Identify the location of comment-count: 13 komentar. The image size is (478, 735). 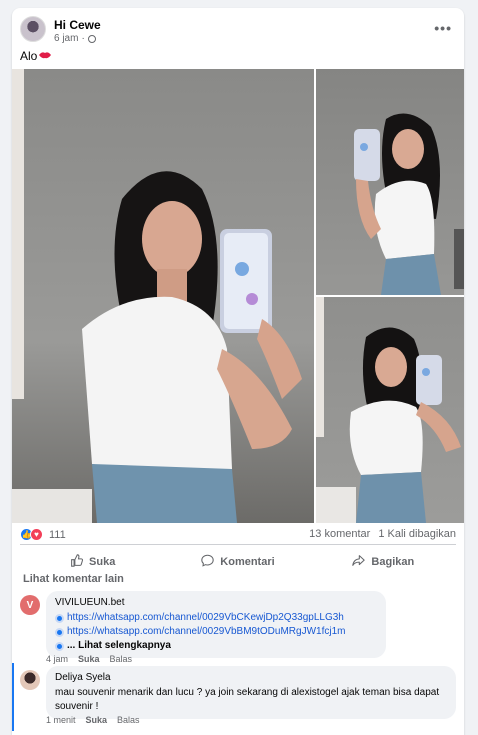
(339, 534).